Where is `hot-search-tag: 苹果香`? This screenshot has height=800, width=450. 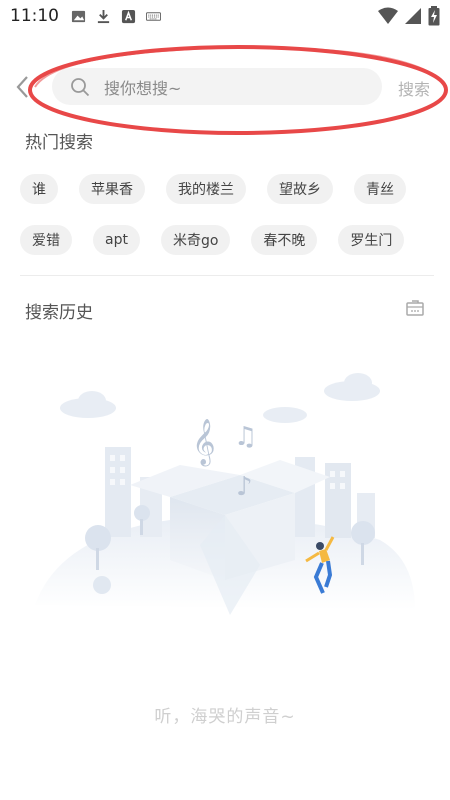 hot-search-tag: 苹果香 is located at coordinates (112, 189).